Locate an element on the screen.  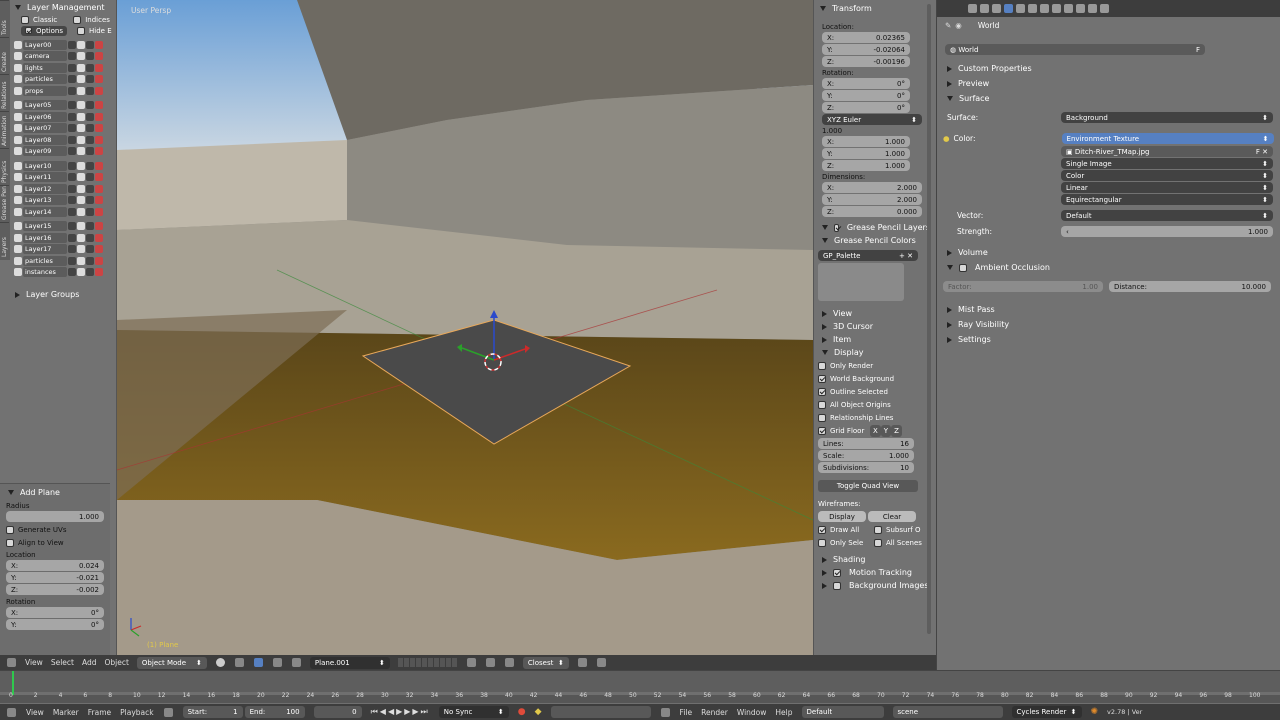
render-engine-select: Cycles Render ⬍ is located at coordinates (1046, 712).